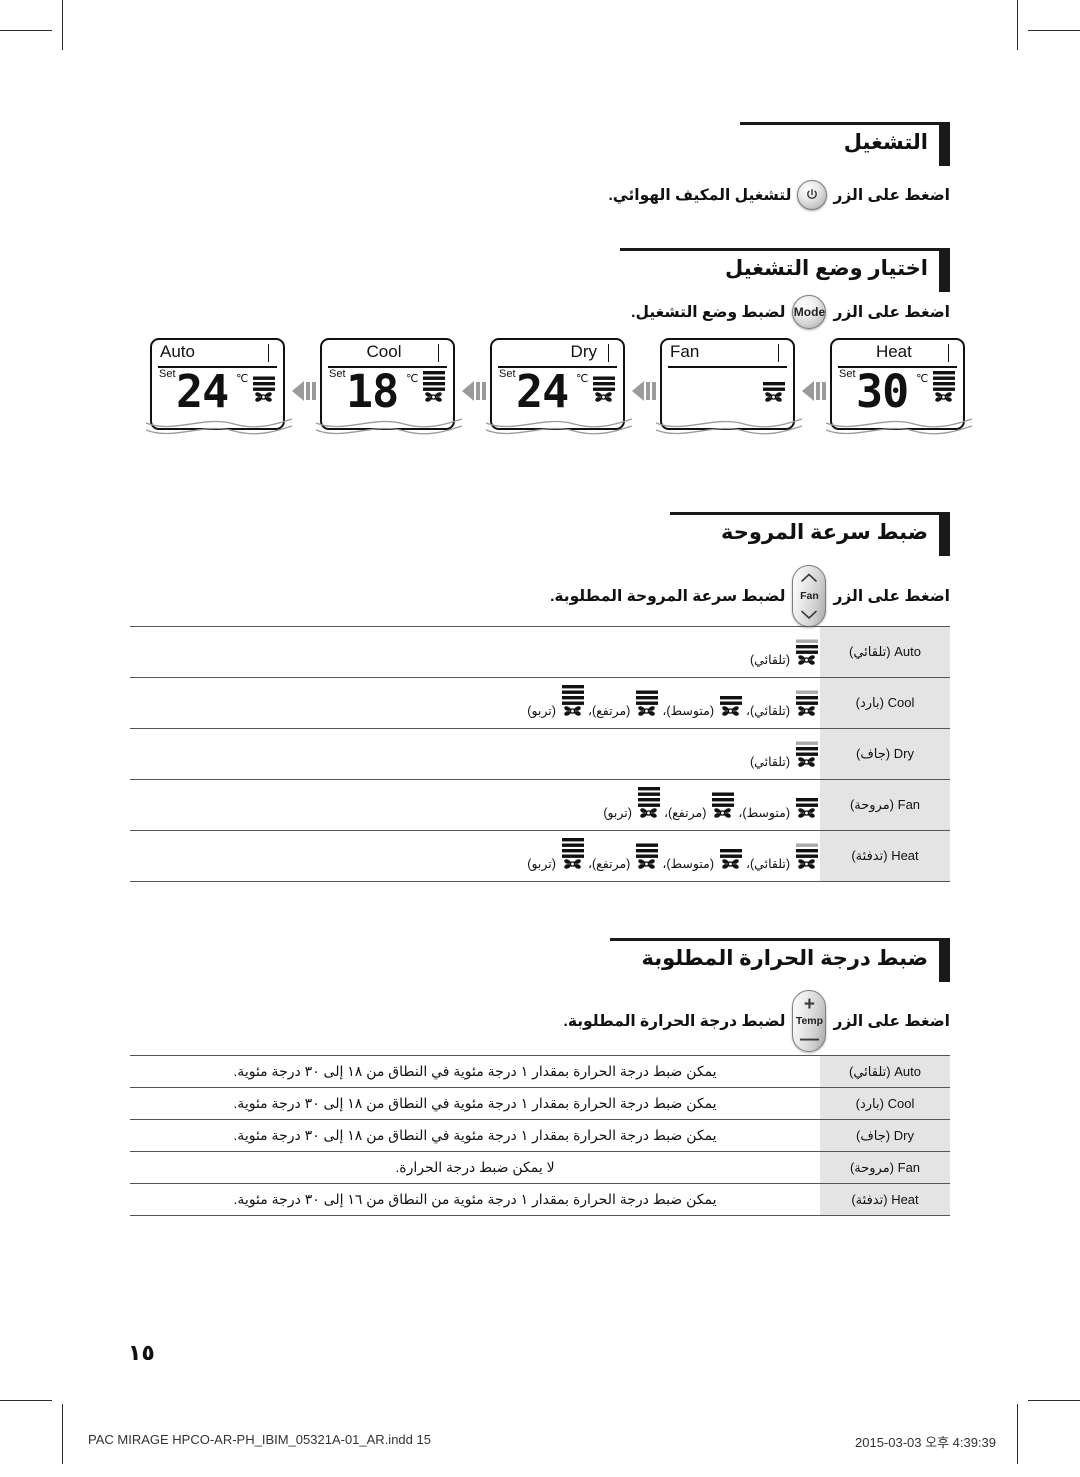 The height and width of the screenshot is (1477, 1080). Describe the element at coordinates (809, 1004) in the screenshot. I see `plus-icon: +` at that location.